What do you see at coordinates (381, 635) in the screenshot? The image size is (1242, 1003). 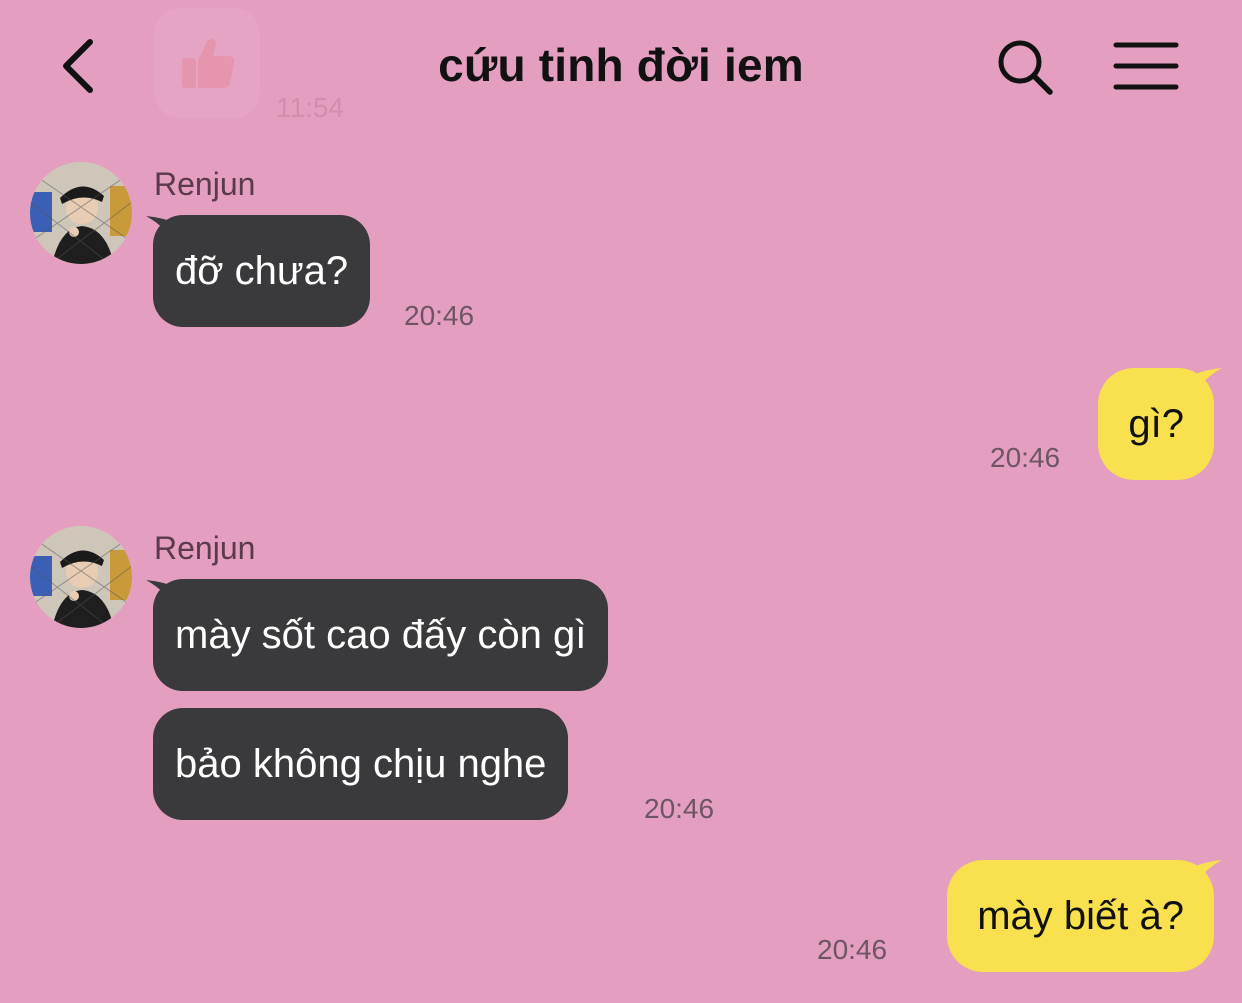 I see `message-bubble: mày sốt cao đấy còn gì` at bounding box center [381, 635].